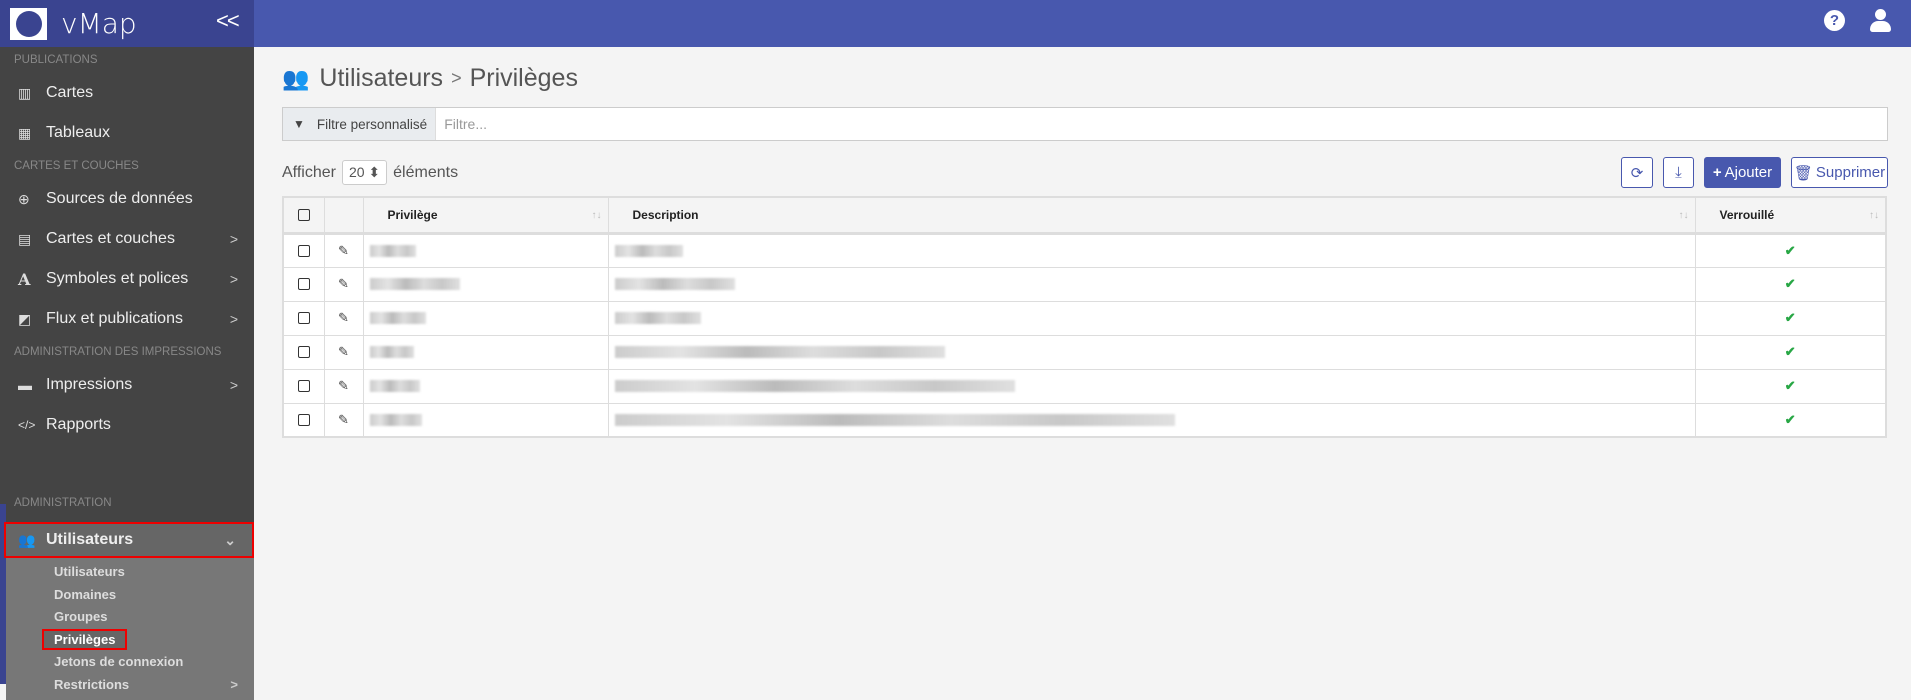 Image resolution: width=1911 pixels, height=700 pixels. Describe the element at coordinates (309, 172) in the screenshot. I see `show-label: Afficher` at that location.